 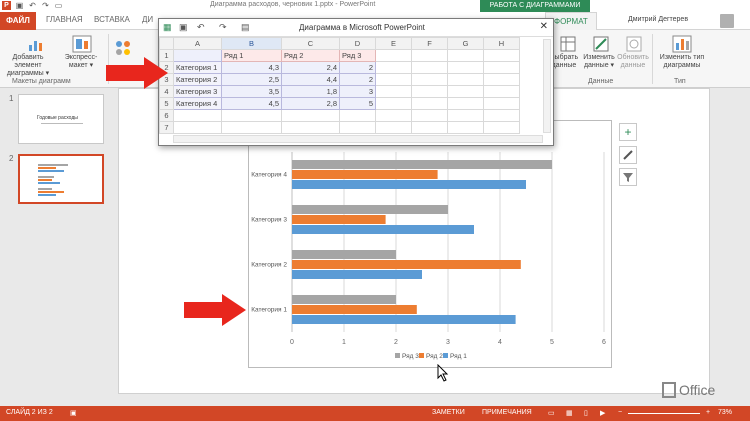 What do you see at coordinates (551, 413) in the screenshot?
I see `normal-view-icon: ▭` at bounding box center [551, 413].